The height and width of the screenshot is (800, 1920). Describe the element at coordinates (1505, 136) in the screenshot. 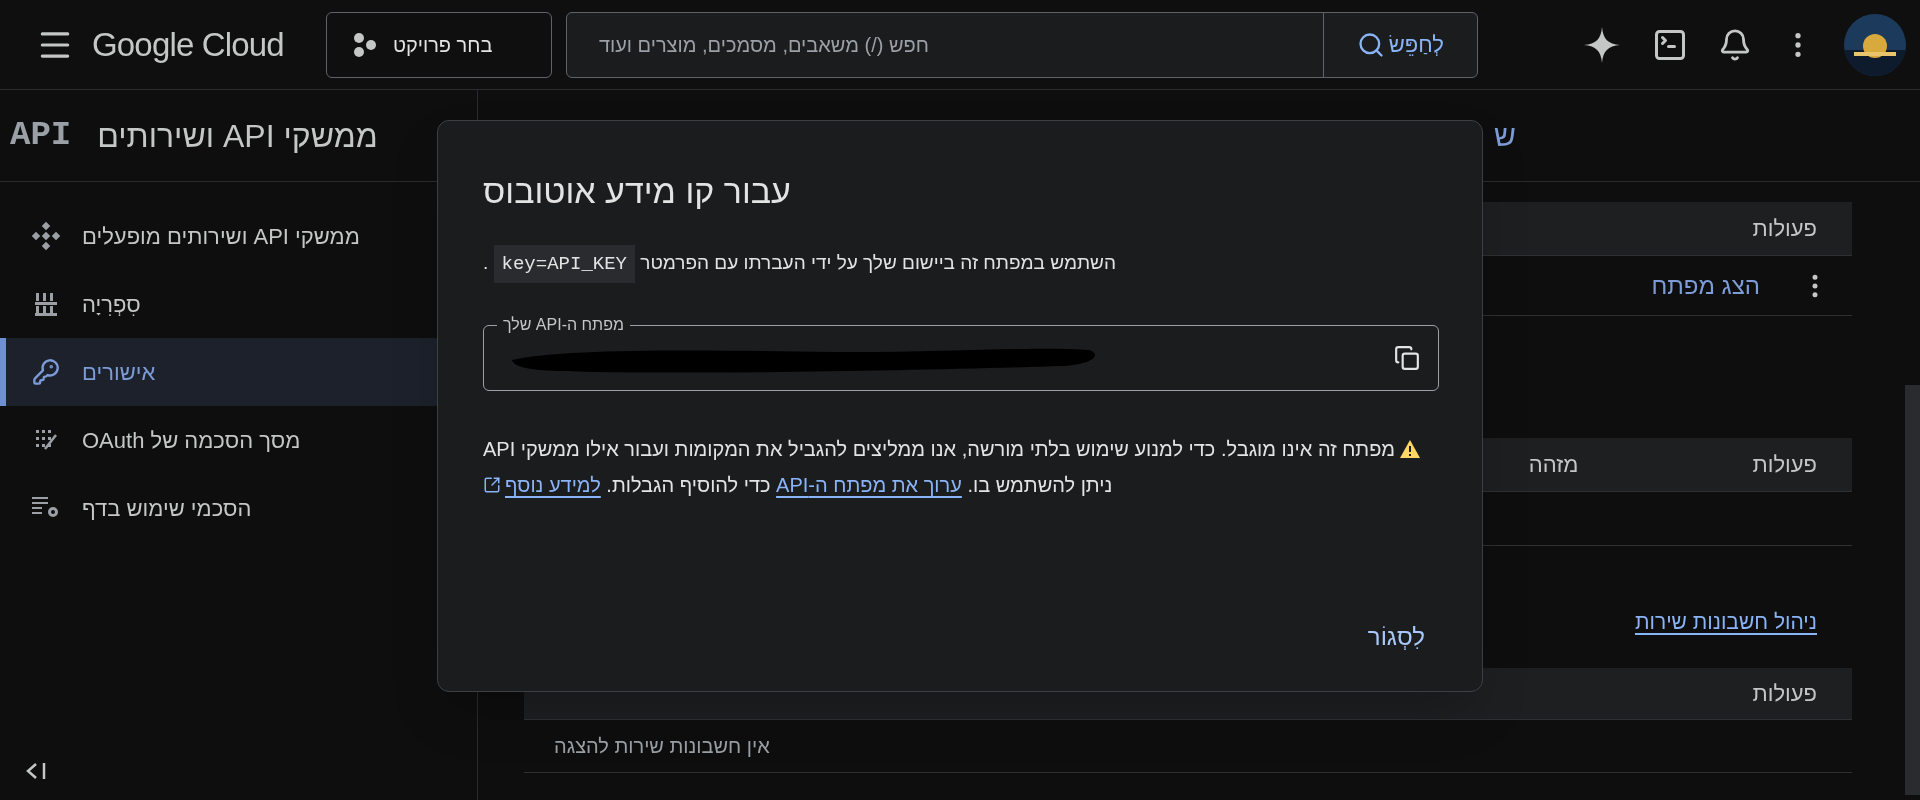

I see `page-title: ש` at that location.